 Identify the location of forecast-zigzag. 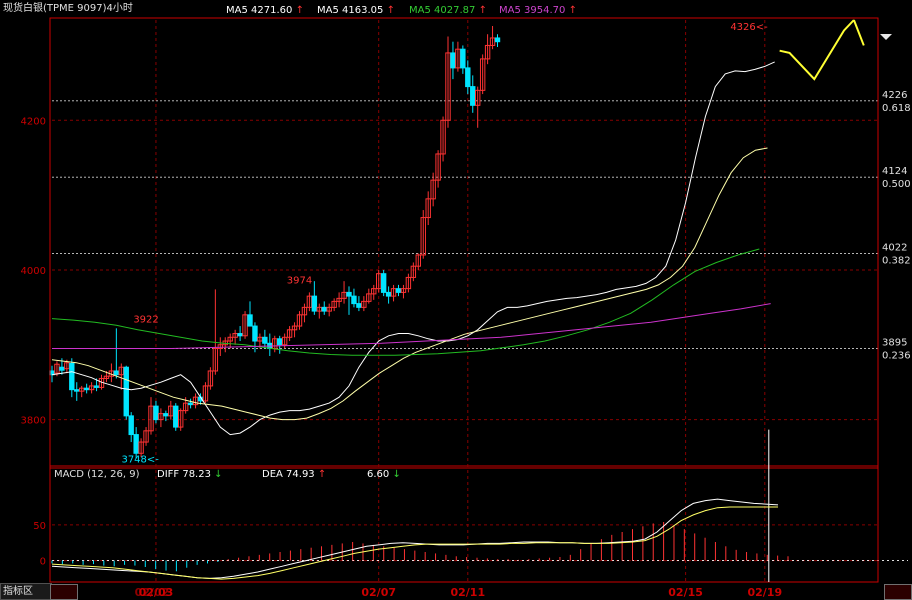
(817, 50).